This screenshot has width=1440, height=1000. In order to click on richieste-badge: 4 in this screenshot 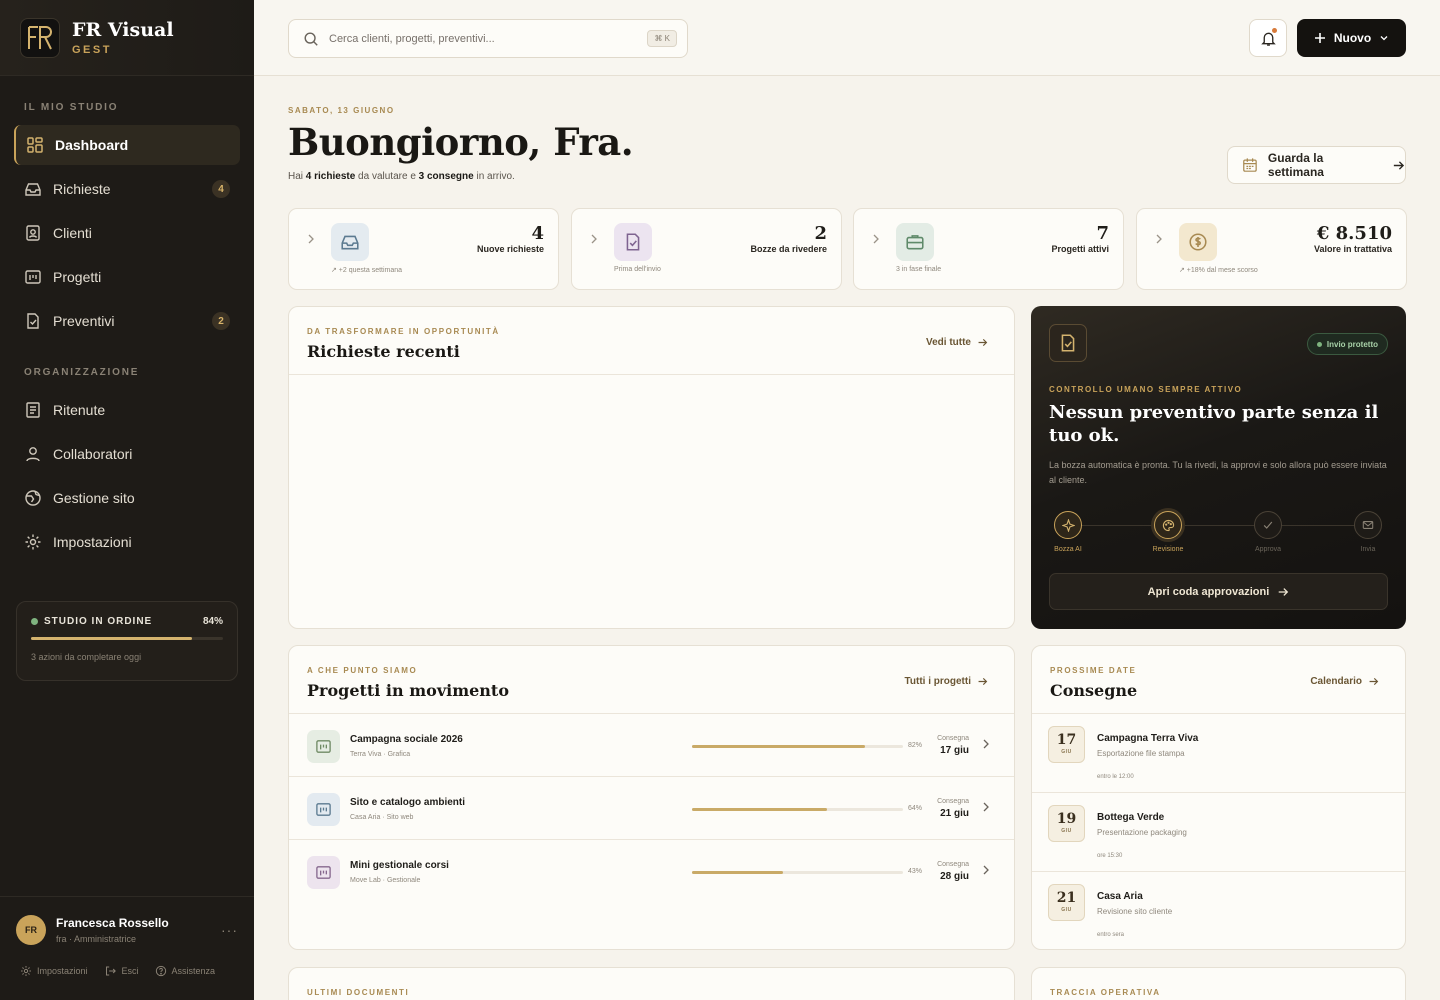, I will do `click(221, 189)`.